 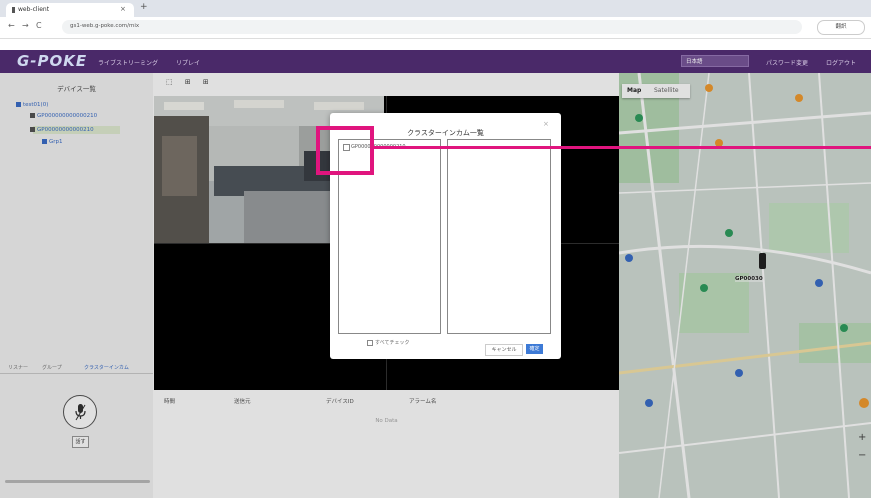 I want to click on app-logo: G-POKE, so click(x=52, y=61).